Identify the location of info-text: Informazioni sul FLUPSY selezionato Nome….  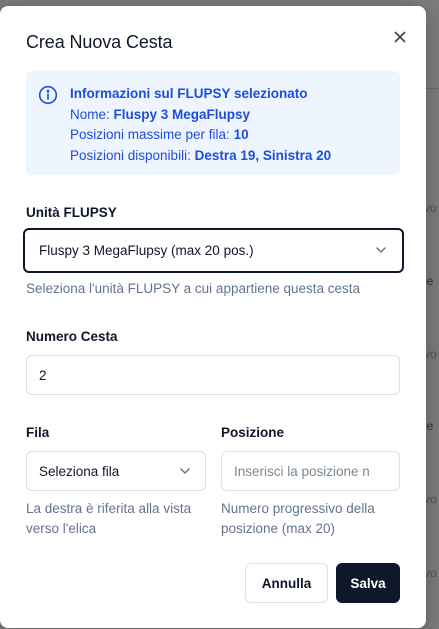
(200, 125).